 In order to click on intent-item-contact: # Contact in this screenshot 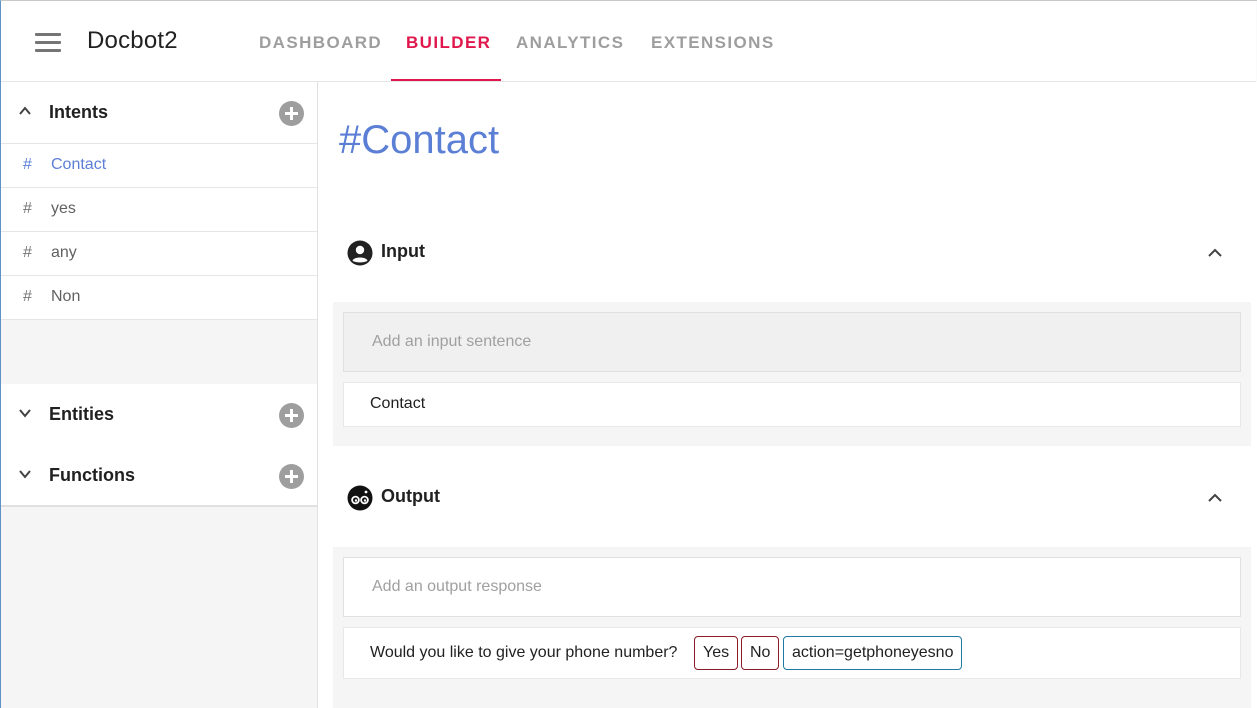, I will do `click(159, 166)`.